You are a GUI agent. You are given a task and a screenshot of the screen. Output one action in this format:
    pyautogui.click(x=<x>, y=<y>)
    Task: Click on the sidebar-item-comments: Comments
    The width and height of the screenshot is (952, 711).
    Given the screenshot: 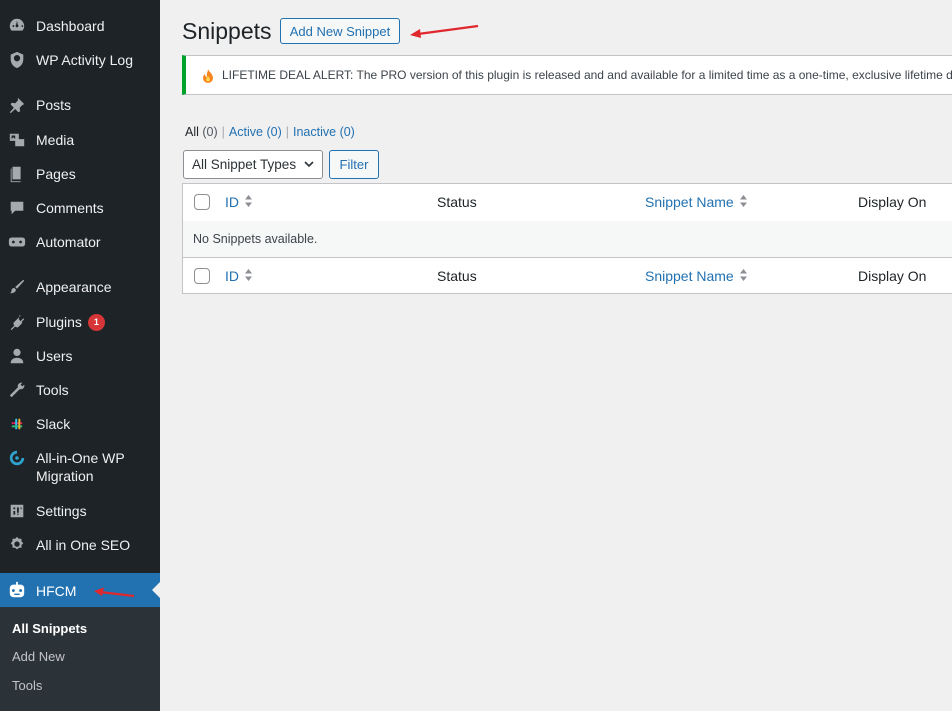 What is the action you would take?
    pyautogui.click(x=80, y=208)
    